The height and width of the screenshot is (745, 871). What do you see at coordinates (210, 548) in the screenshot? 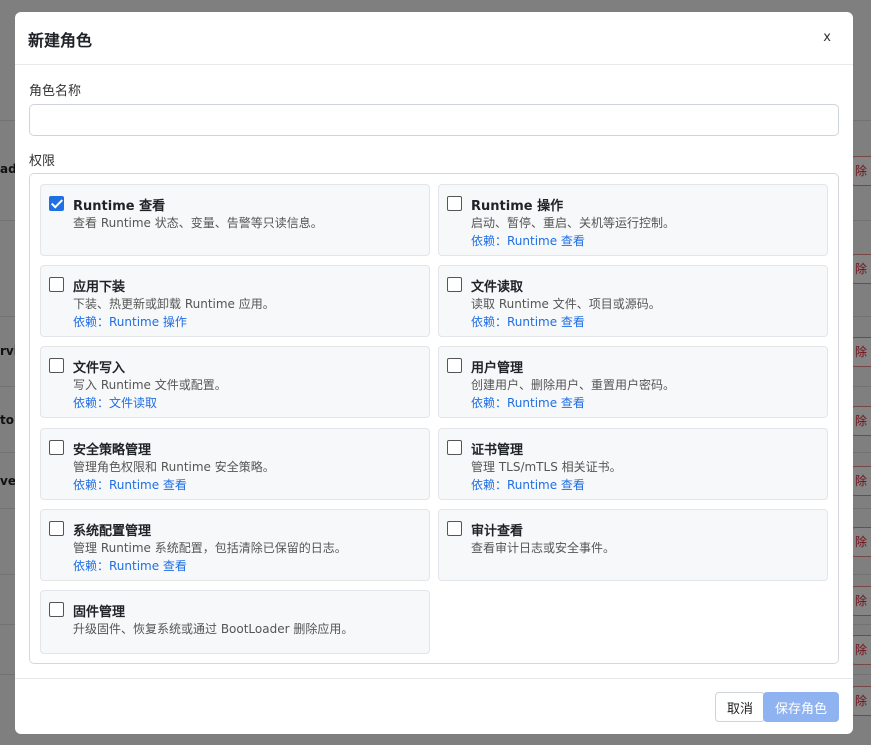
I see `permission-description: 管理 Runtime 系统配置，包括清除已保留的日志。` at bounding box center [210, 548].